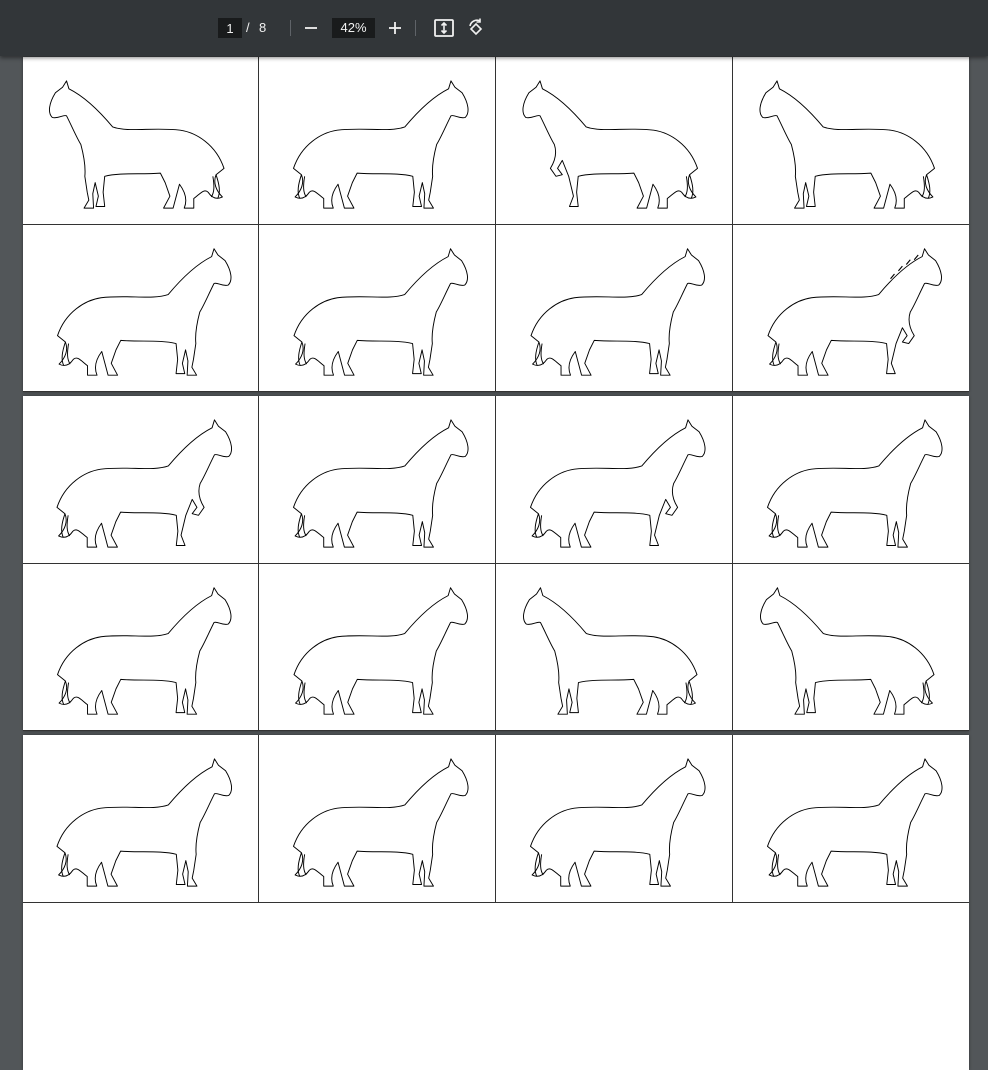 Image resolution: width=988 pixels, height=1070 pixels. What do you see at coordinates (230, 28) in the screenshot?
I see `page-number-input` at bounding box center [230, 28].